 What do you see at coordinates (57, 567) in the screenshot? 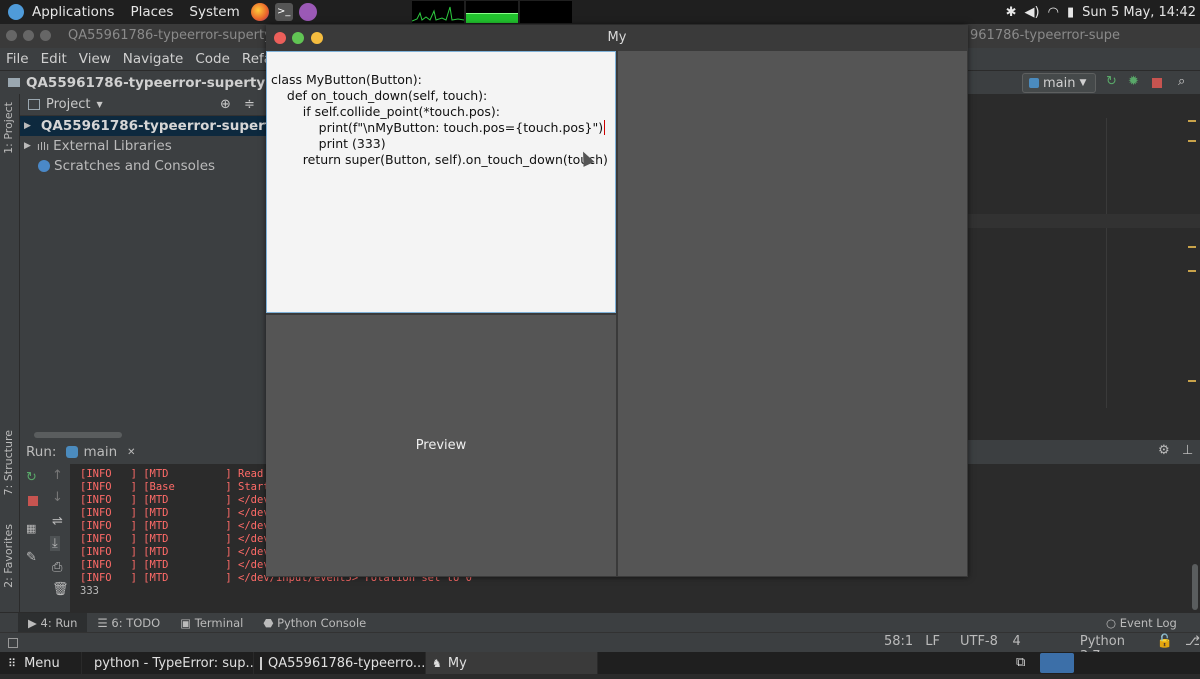
I see `print-icon: ⎙` at bounding box center [57, 567].